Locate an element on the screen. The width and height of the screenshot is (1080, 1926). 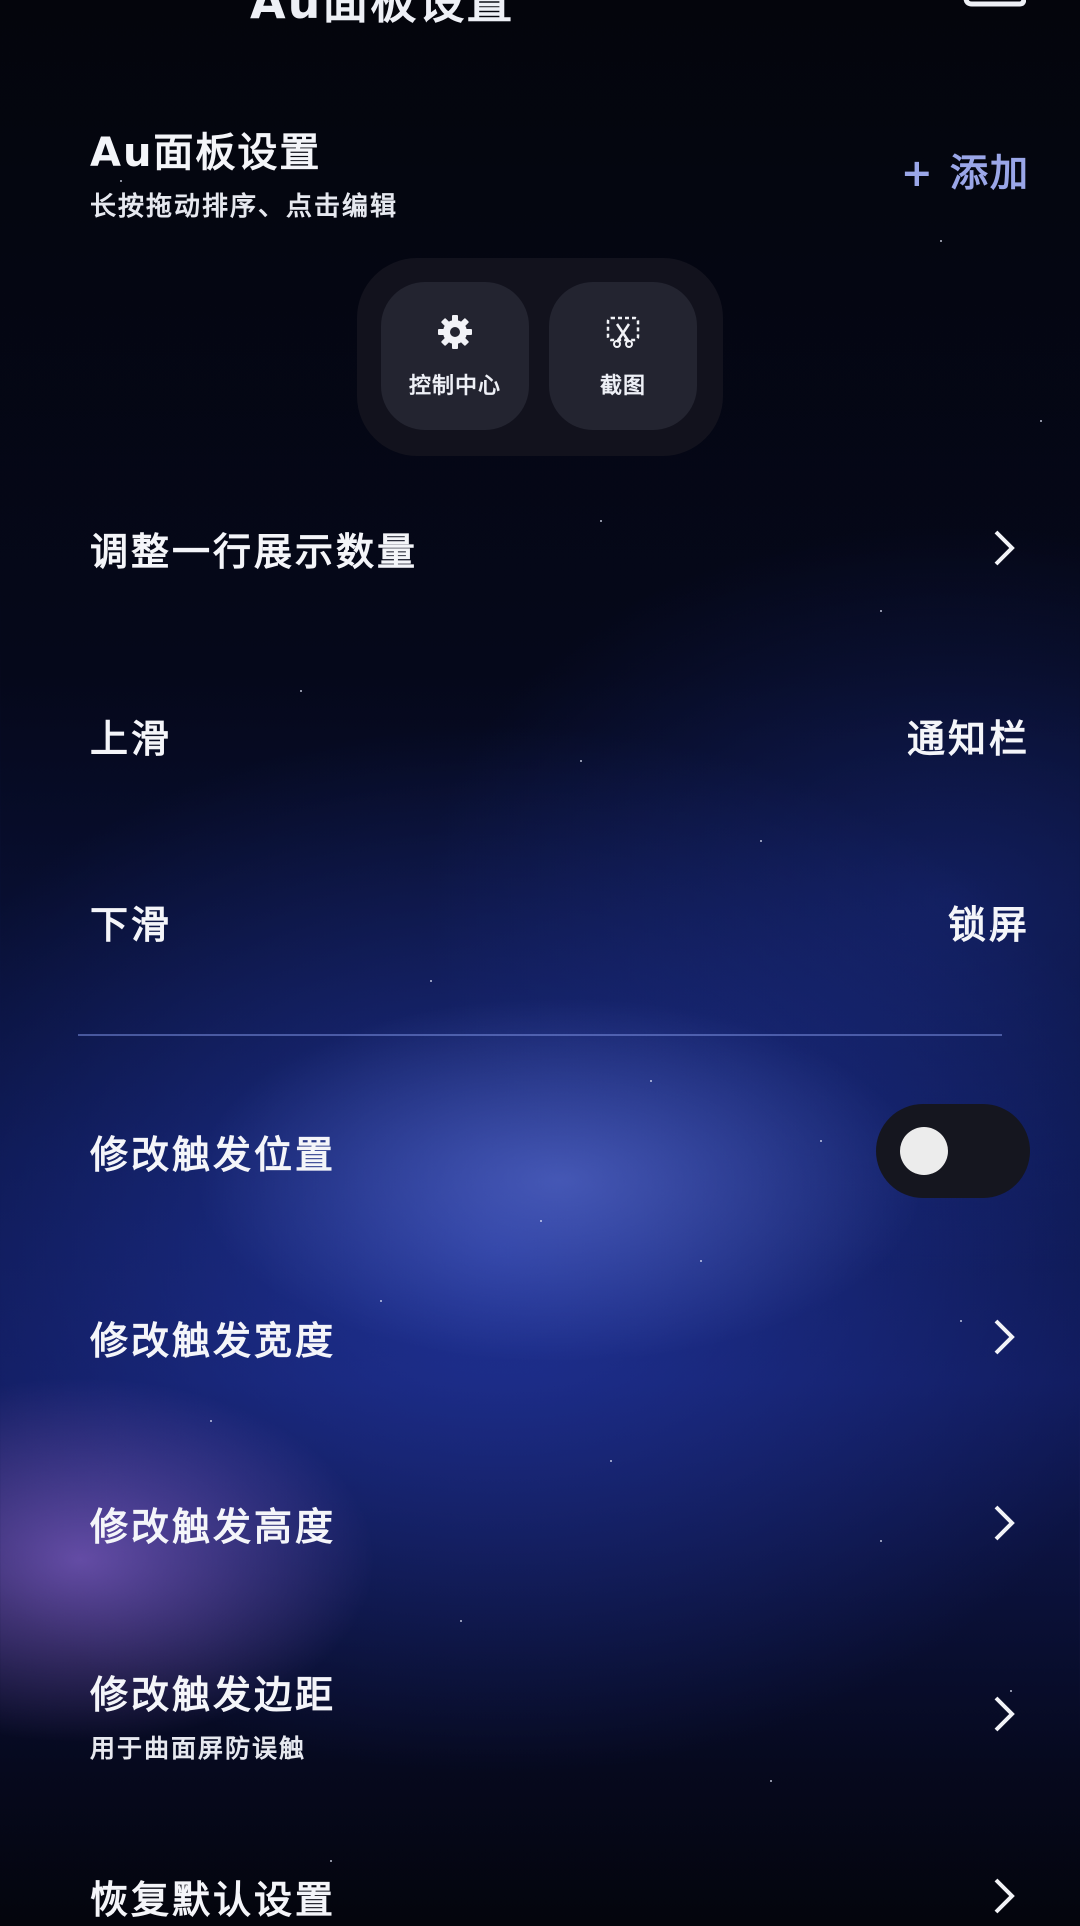
row-trigger-height: 修改触发高度 is located at coordinates (560, 1523).